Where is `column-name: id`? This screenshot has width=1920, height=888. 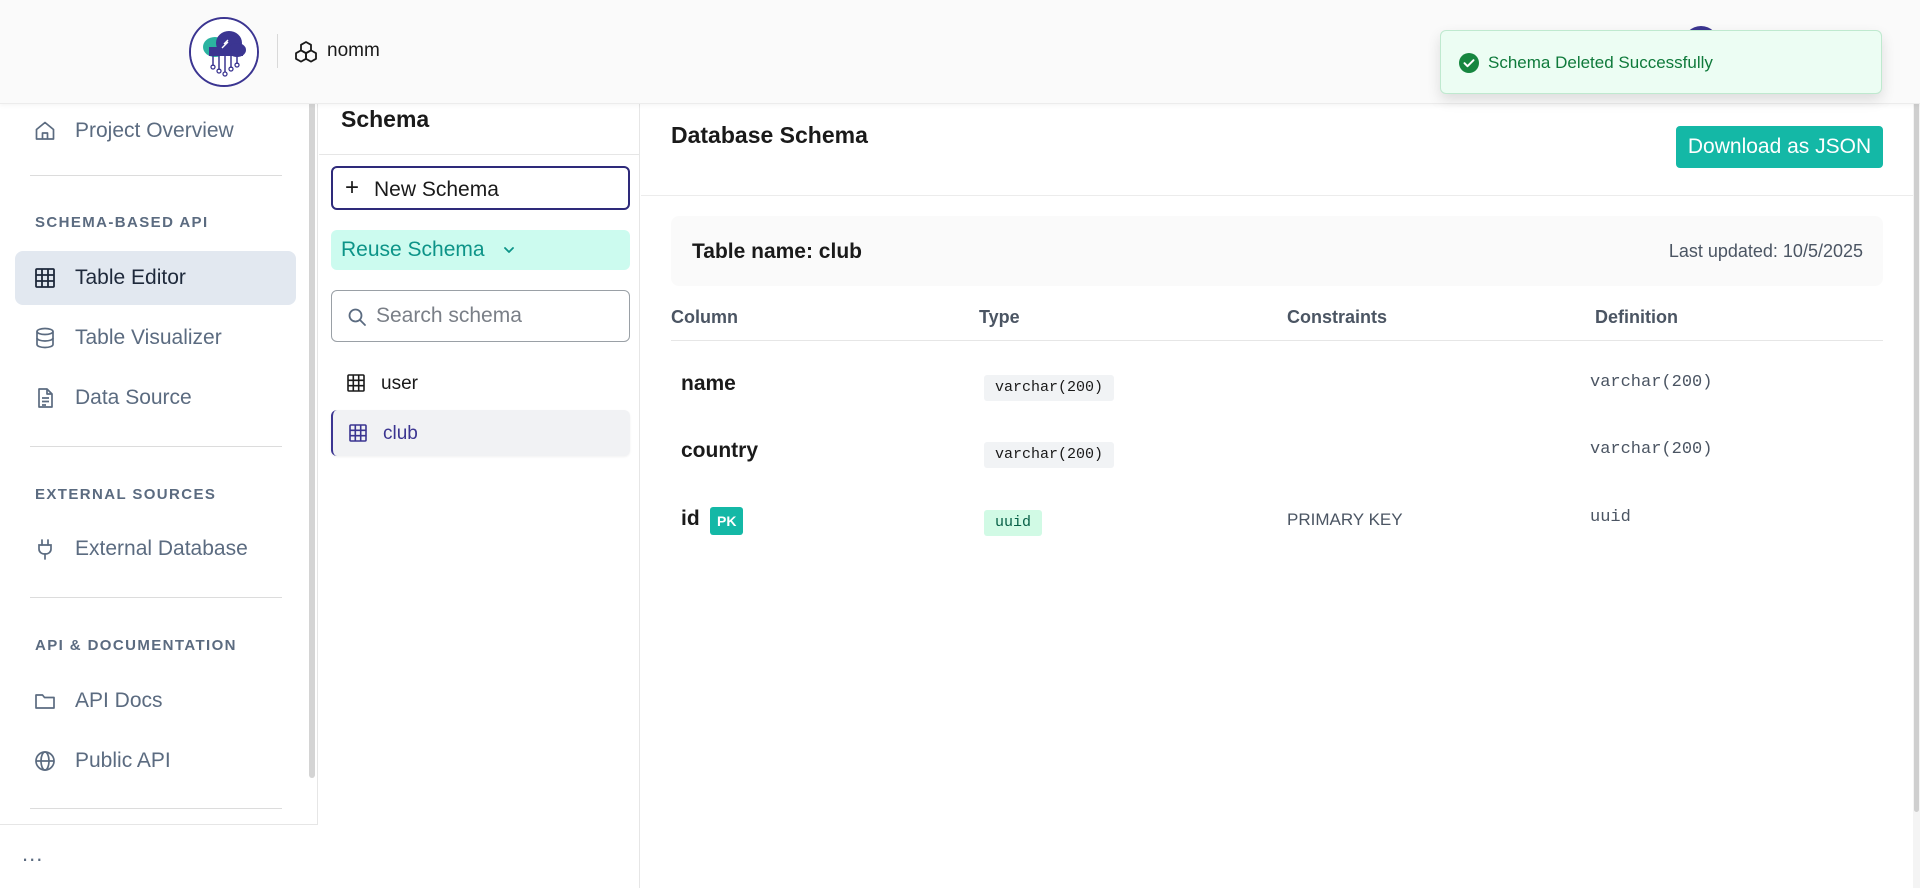 column-name: id is located at coordinates (690, 518).